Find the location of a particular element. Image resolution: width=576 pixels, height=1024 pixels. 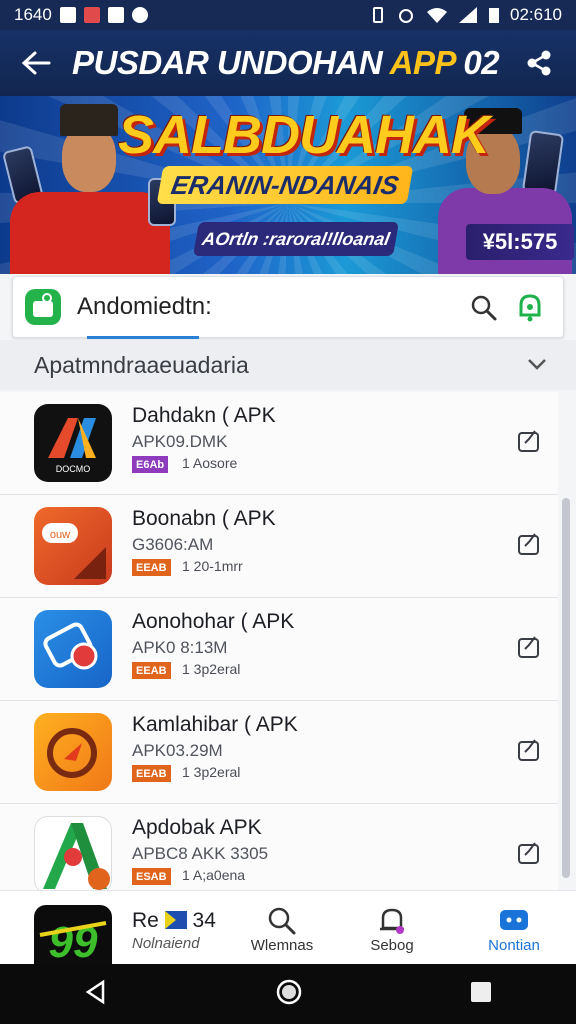

search-button is located at coordinates (484, 308).